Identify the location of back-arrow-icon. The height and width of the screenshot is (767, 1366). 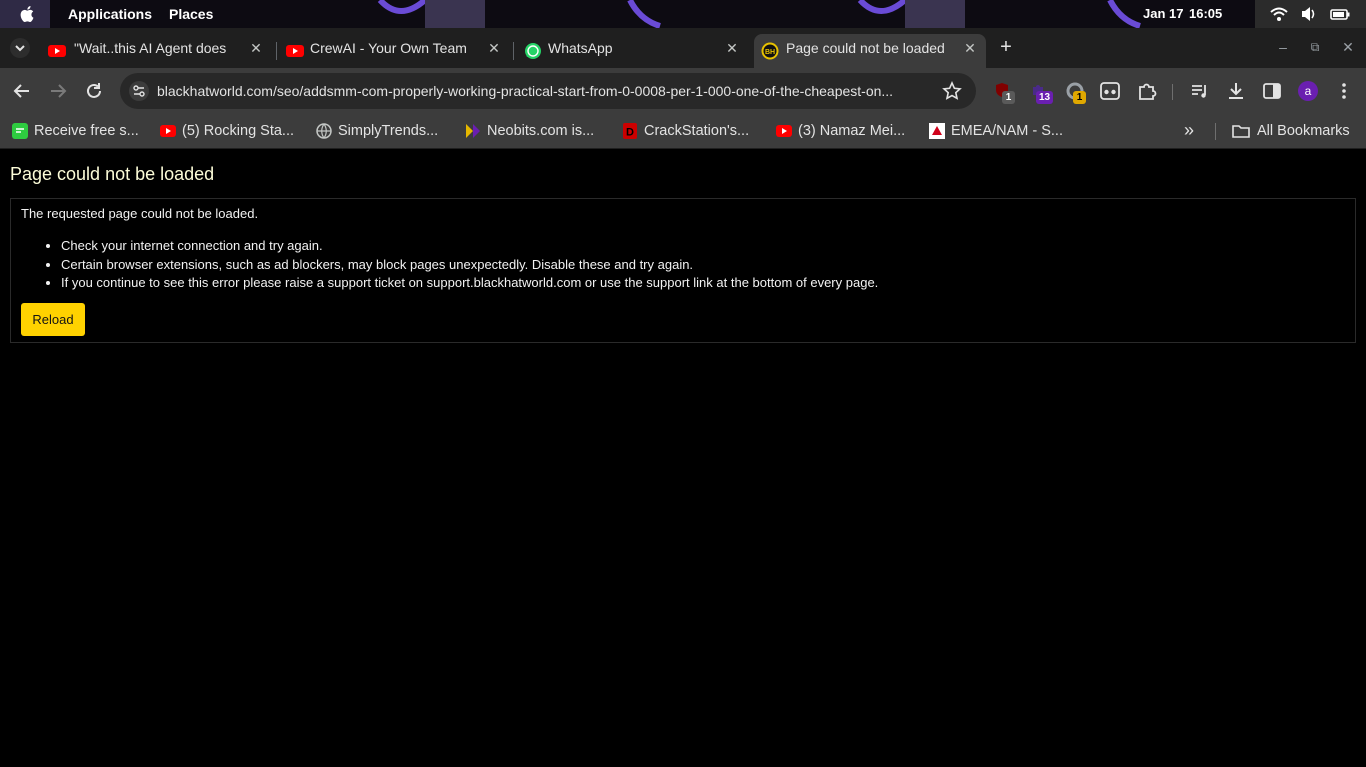
(22, 91).